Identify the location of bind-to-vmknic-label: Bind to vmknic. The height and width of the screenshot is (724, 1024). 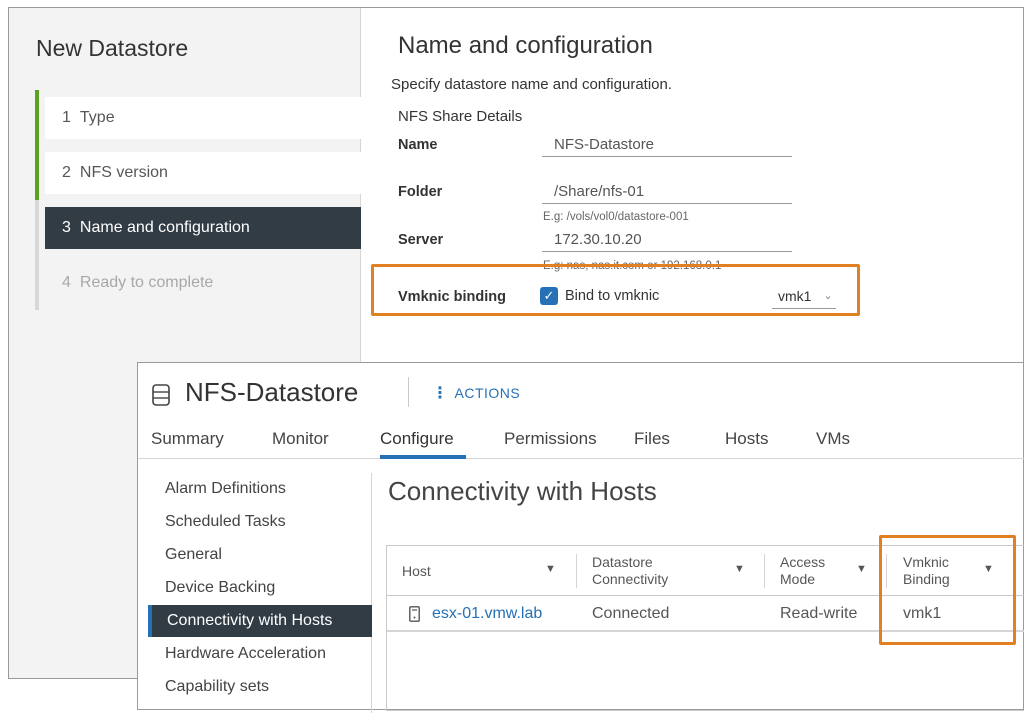
(612, 296).